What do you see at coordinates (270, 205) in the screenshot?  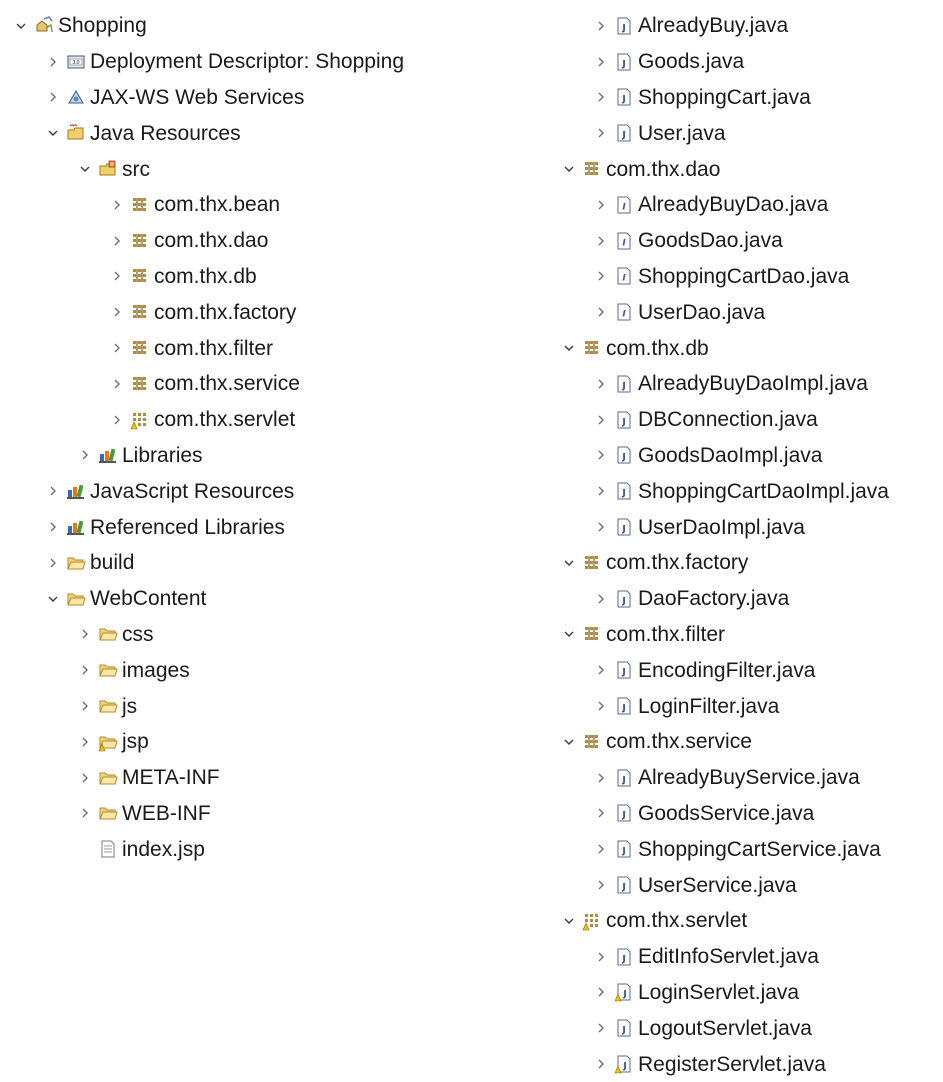 I see `tree-item-com-thx-bean: com.thx.bean` at bounding box center [270, 205].